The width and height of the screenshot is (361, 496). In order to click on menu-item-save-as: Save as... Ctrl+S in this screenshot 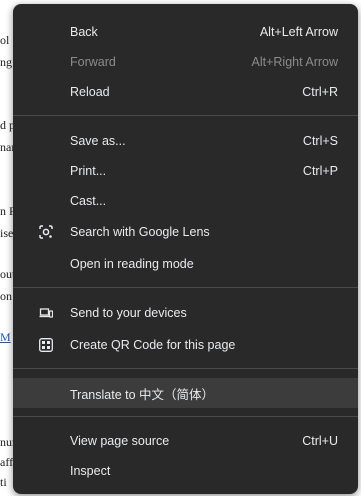, I will do `click(185, 141)`.